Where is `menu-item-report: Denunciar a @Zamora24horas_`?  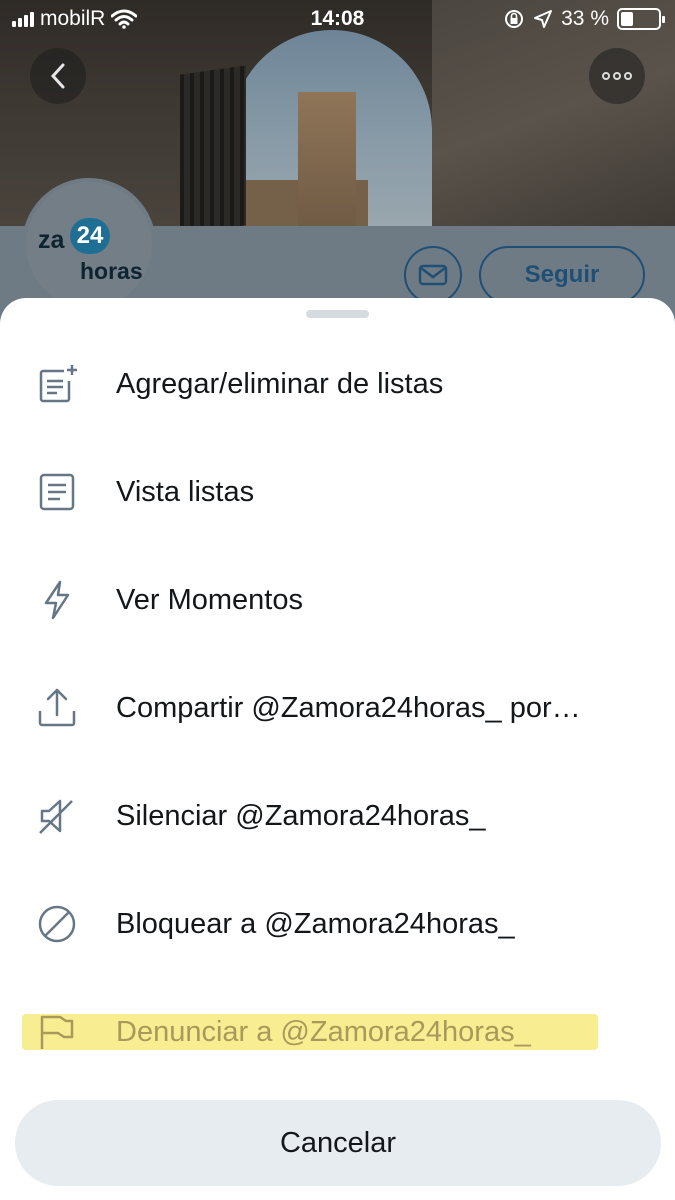 menu-item-report: Denunciar a @Zamora24horas_ is located at coordinates (337, 1032).